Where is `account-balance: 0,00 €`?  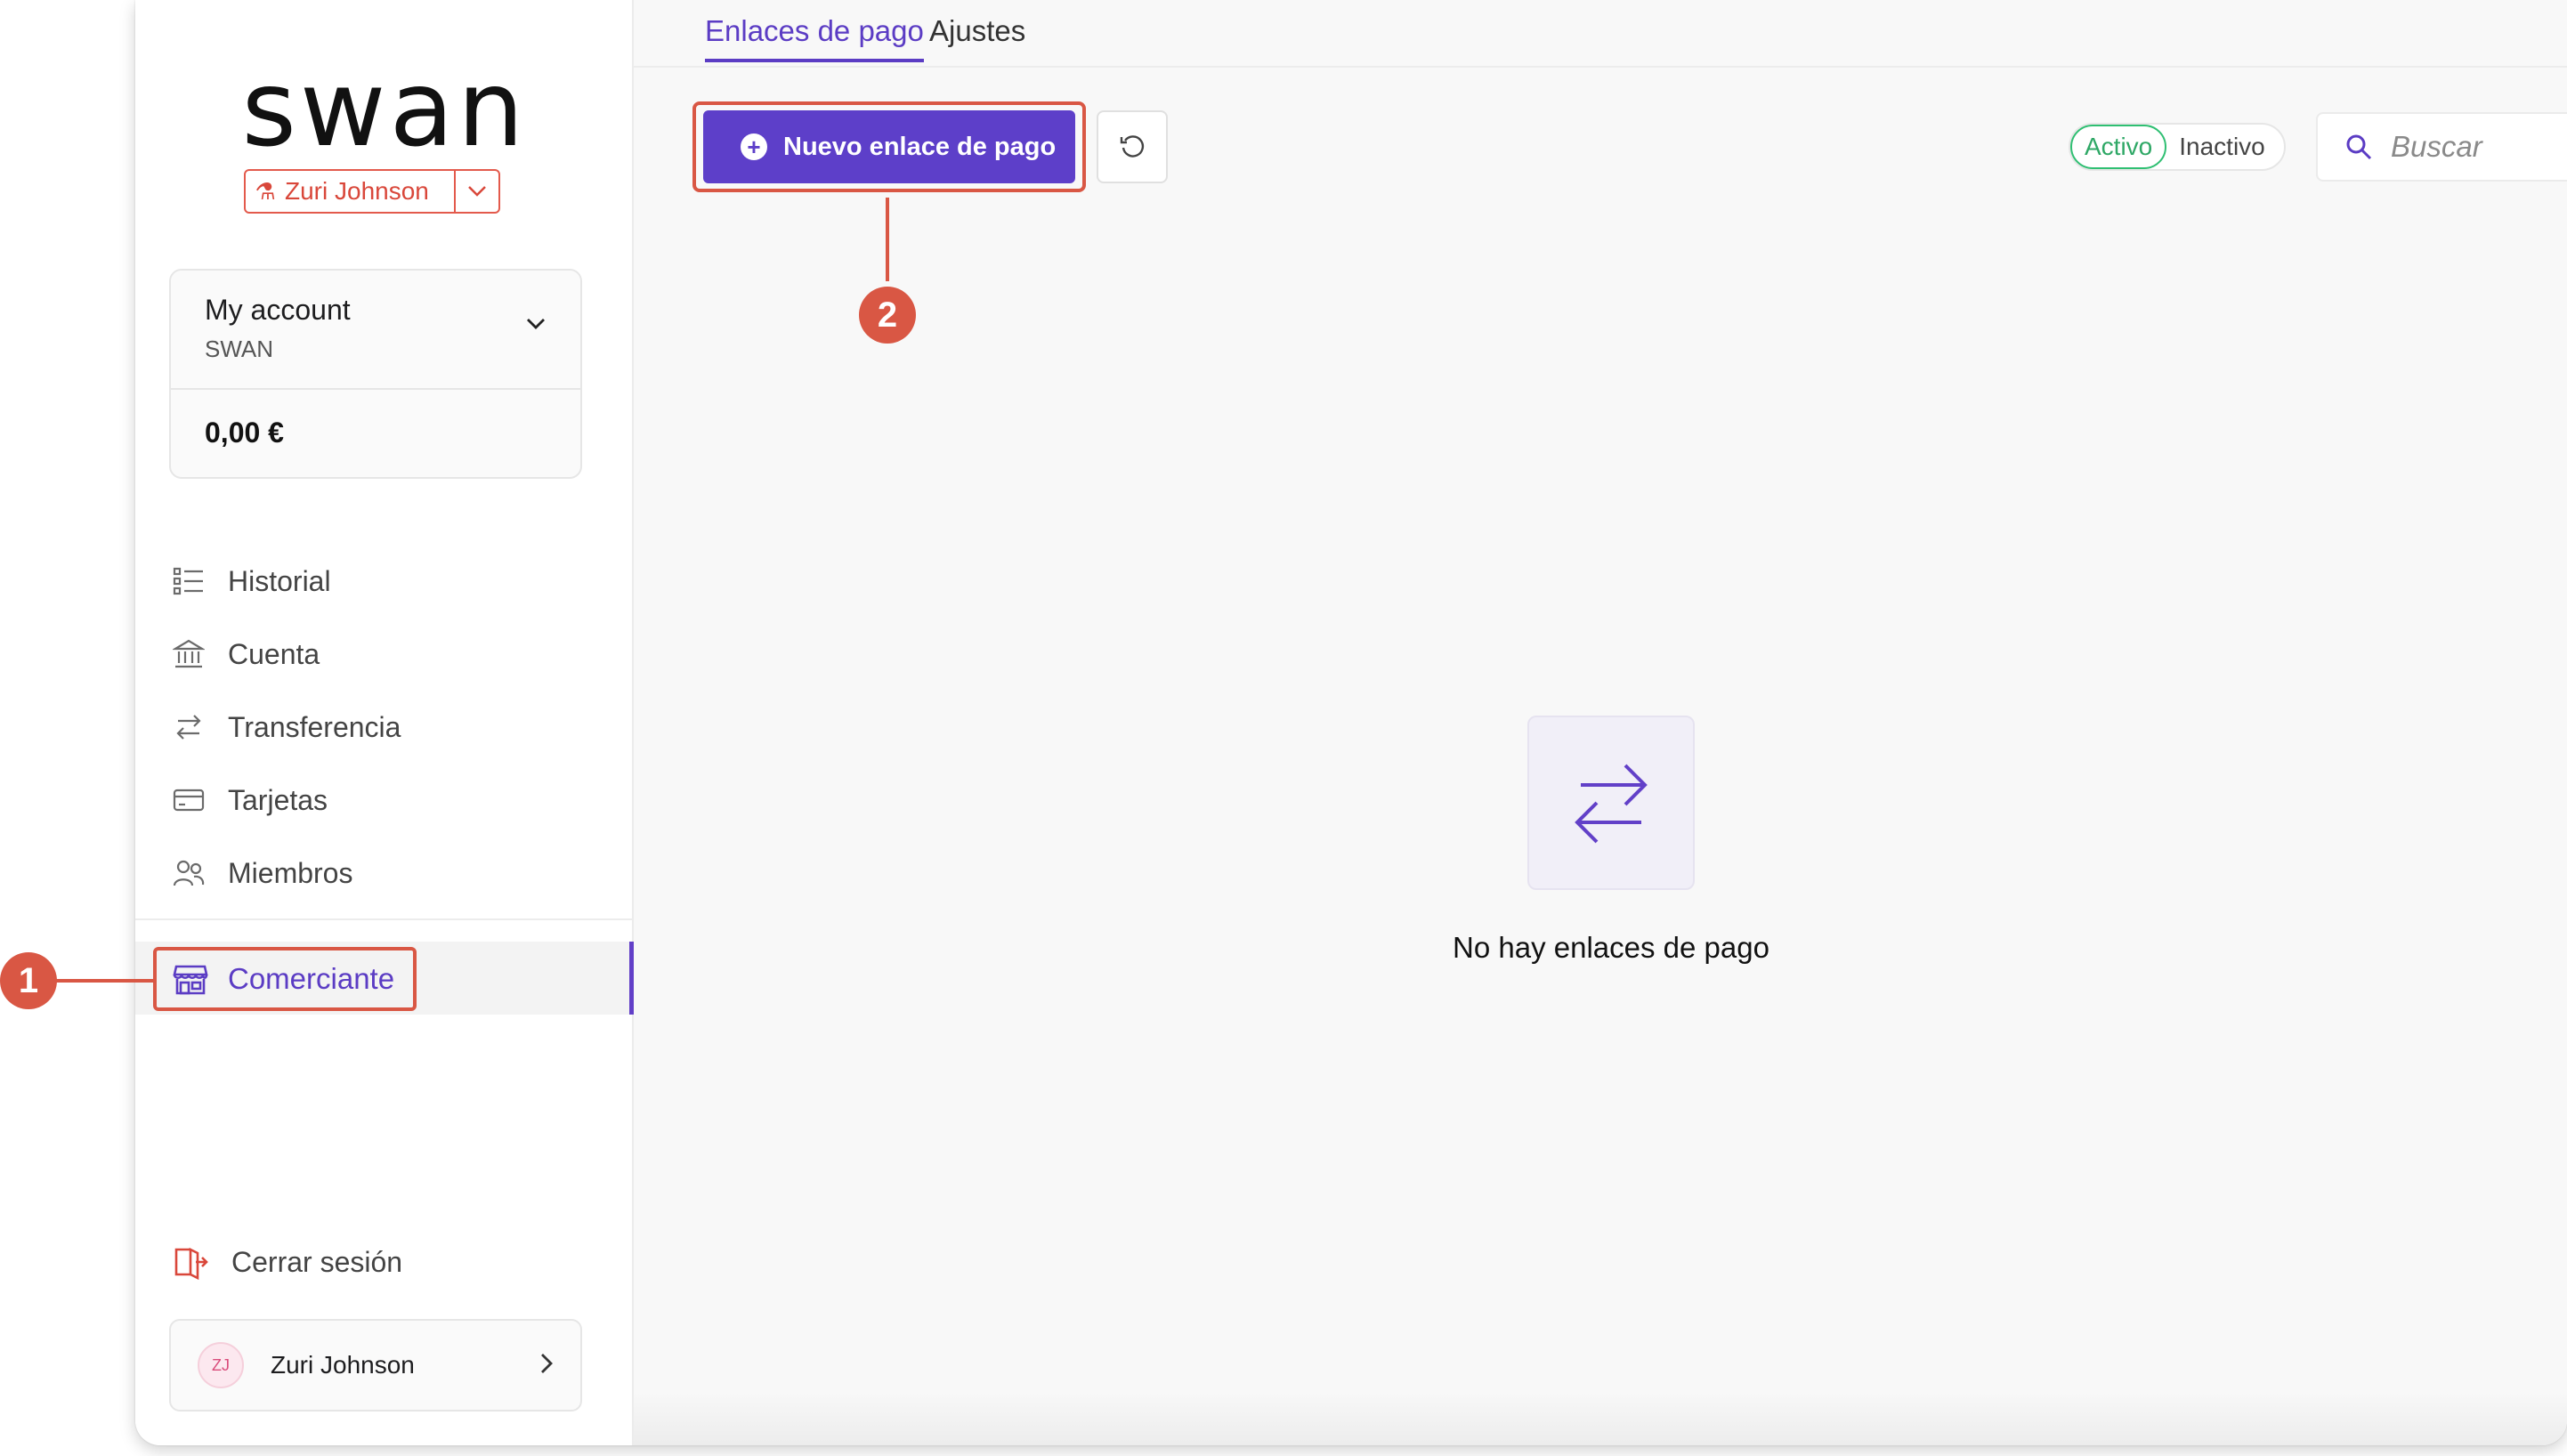
account-balance: 0,00 € is located at coordinates (245, 433).